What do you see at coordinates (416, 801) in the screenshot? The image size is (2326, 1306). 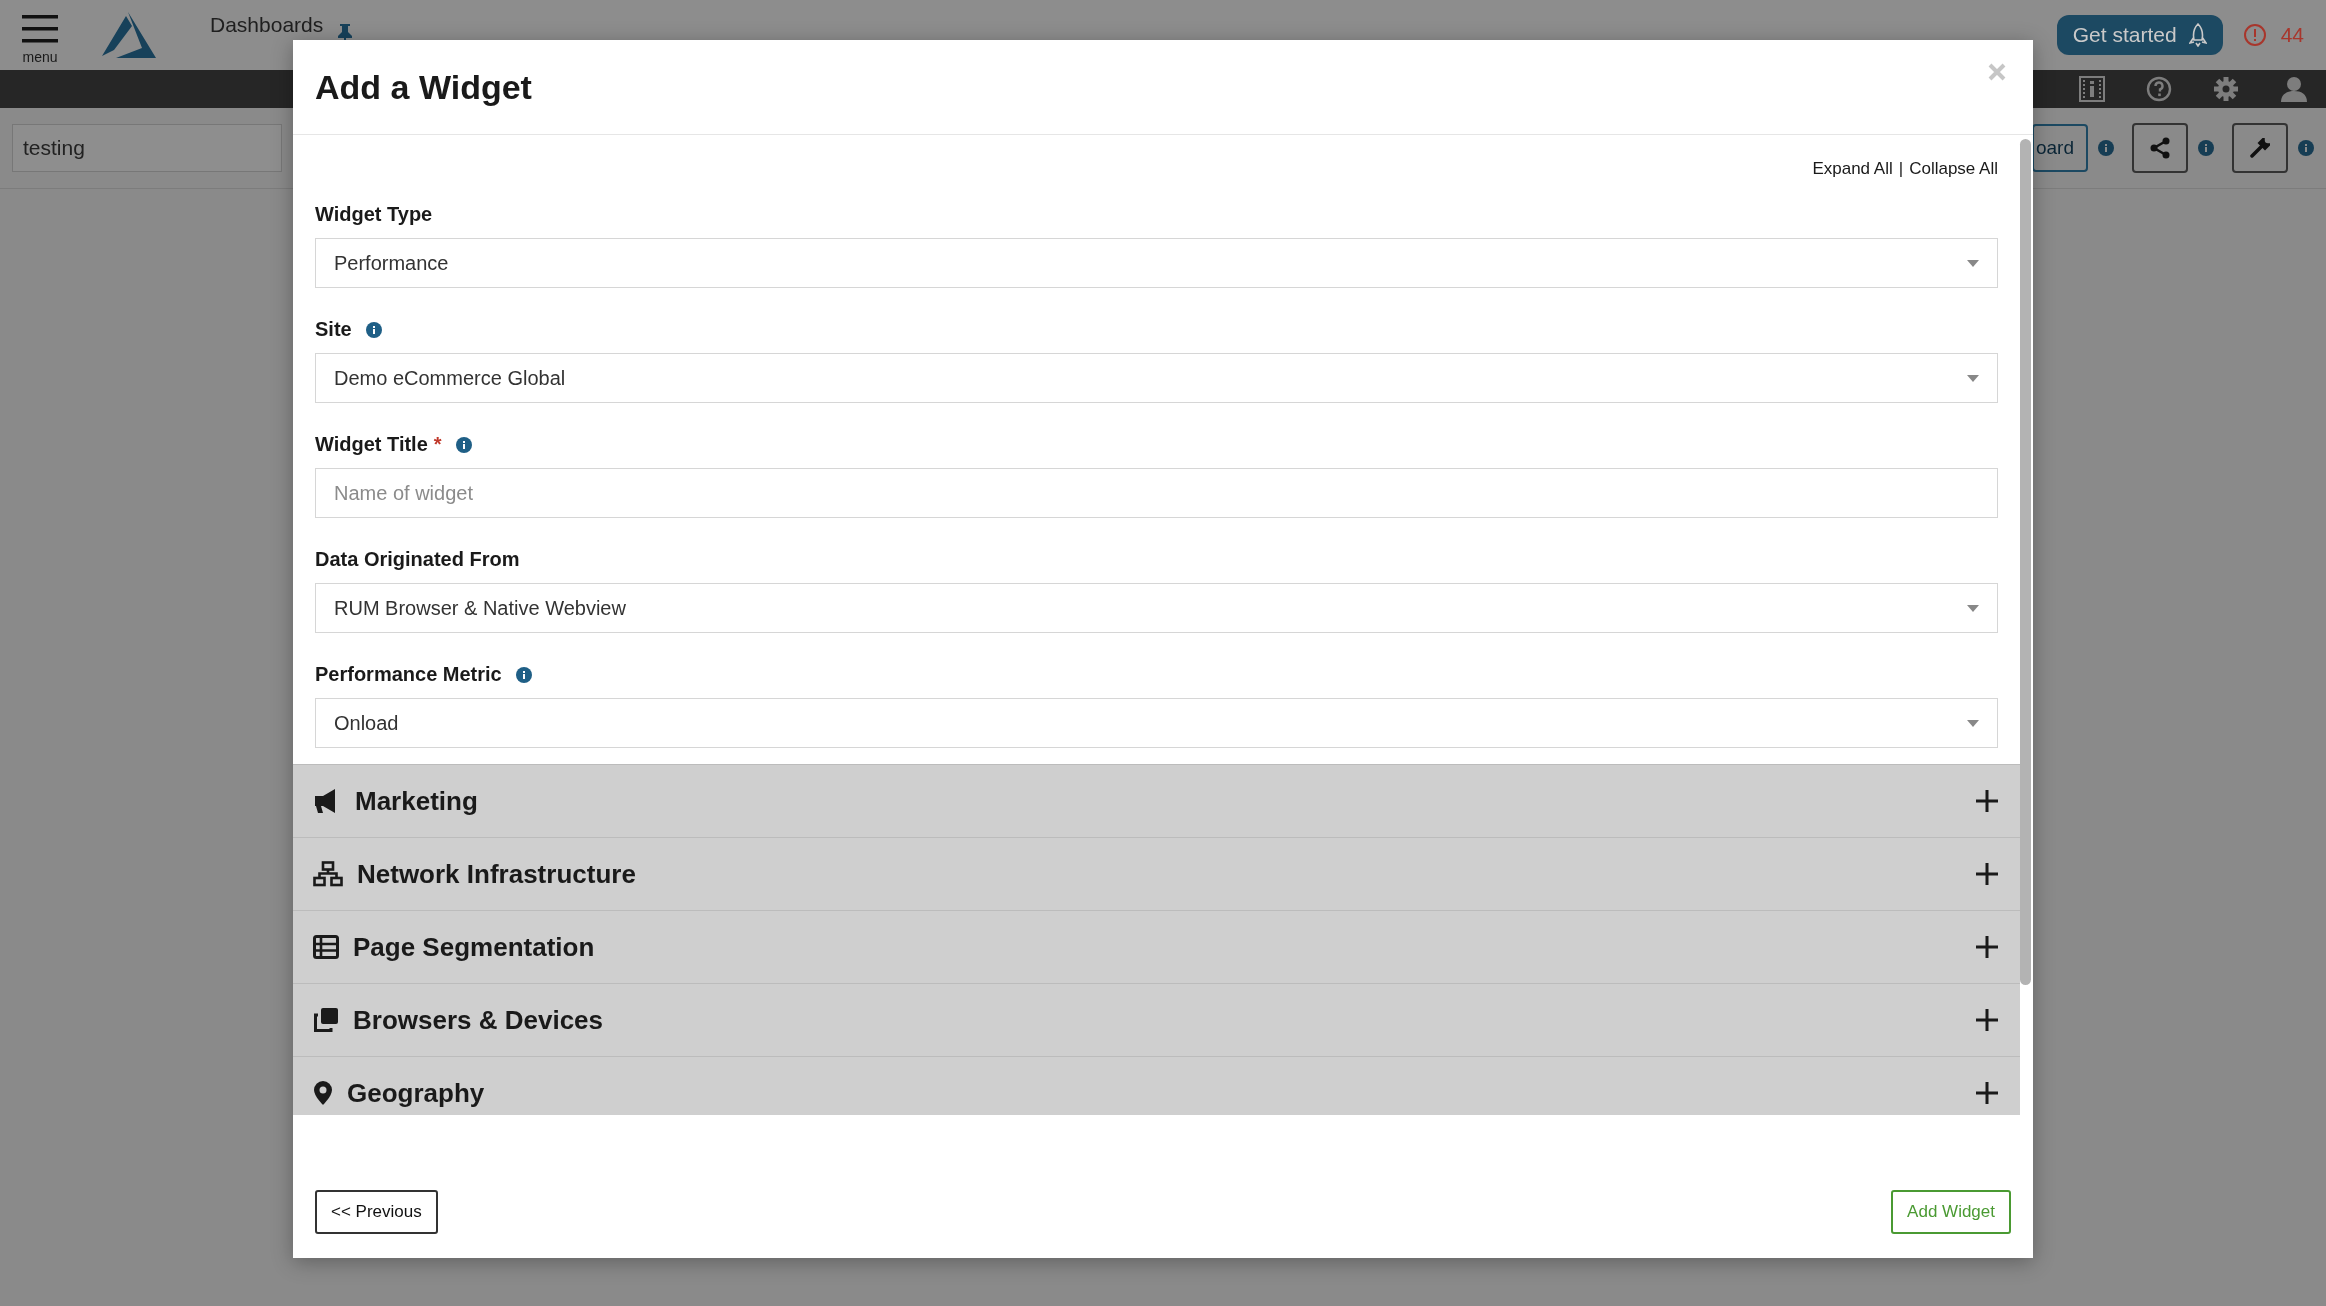 I see `section-title: Marketing` at bounding box center [416, 801].